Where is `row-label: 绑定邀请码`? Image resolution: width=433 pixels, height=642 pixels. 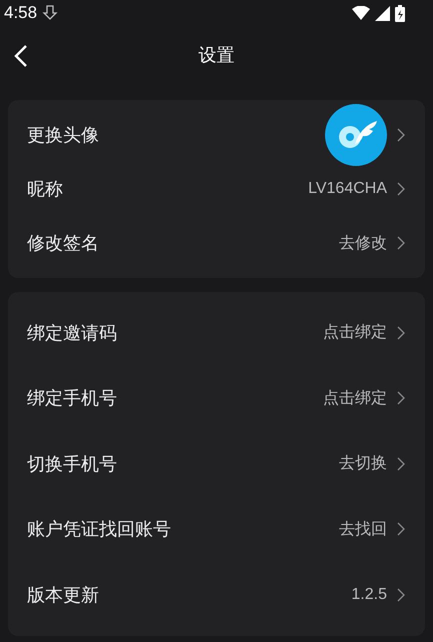
row-label: 绑定邀请码 is located at coordinates (72, 333).